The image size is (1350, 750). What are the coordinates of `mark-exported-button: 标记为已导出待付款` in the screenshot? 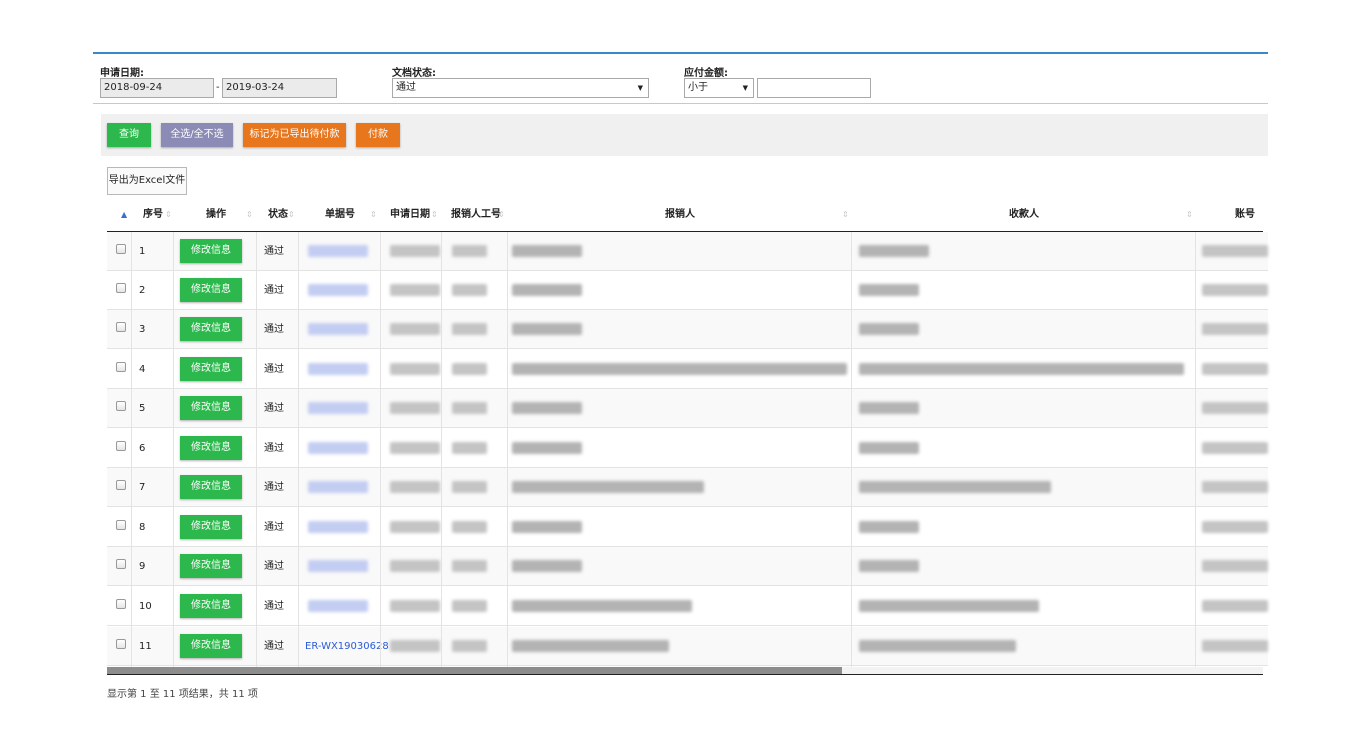 It's located at (294, 135).